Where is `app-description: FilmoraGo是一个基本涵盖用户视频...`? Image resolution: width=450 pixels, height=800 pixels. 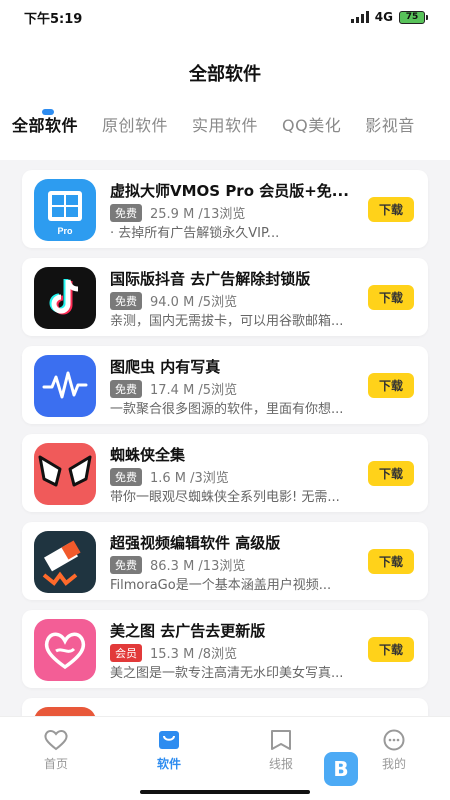 app-description: FilmoraGo是一个基本涵盖用户视频... is located at coordinates (221, 585).